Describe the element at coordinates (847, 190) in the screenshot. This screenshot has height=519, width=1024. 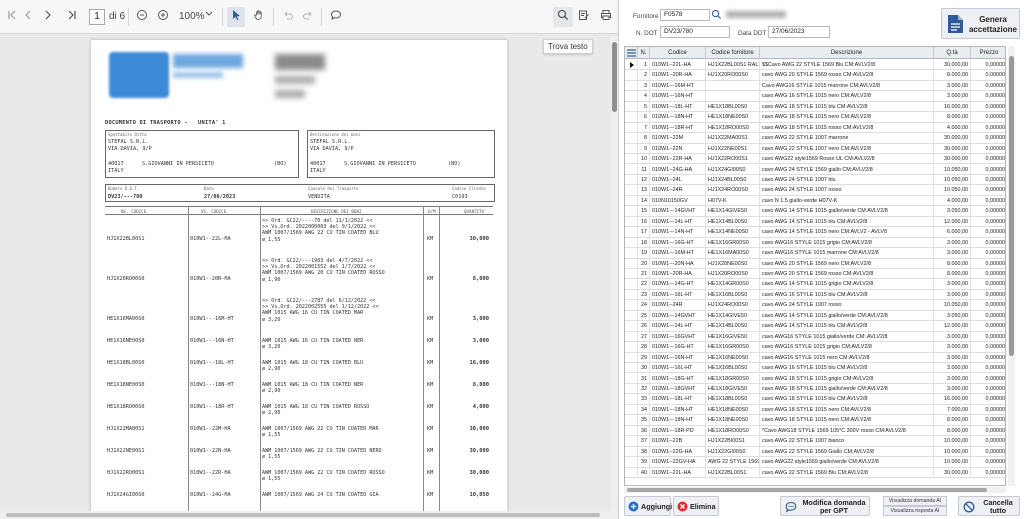
I see `cell-description: cavo AWG 24 STYLE 1007 rosso` at that location.